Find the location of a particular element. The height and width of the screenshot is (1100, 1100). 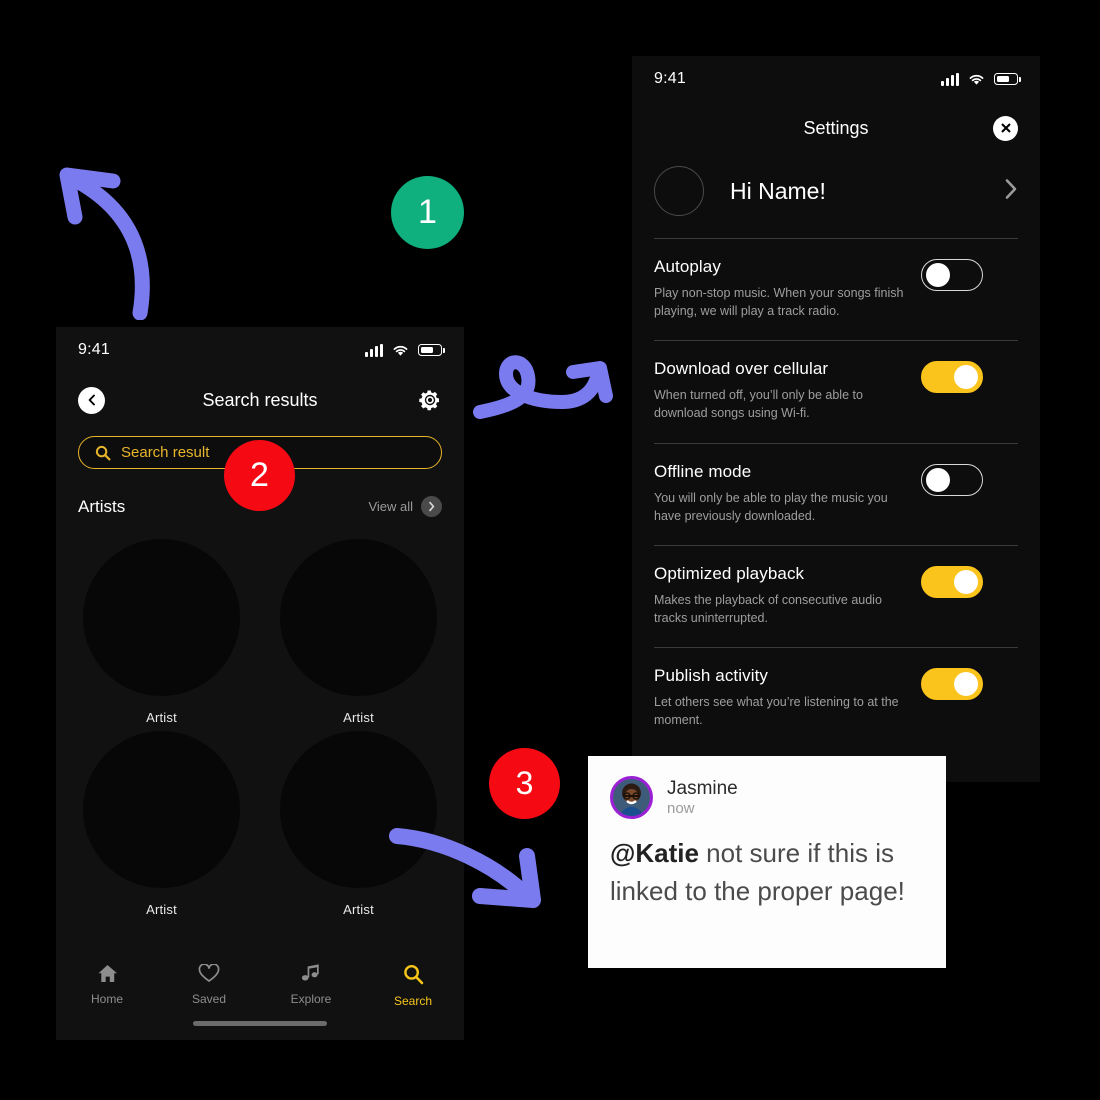

artist-grid: Artist Artist Artist Artist is located at coordinates (260, 728).